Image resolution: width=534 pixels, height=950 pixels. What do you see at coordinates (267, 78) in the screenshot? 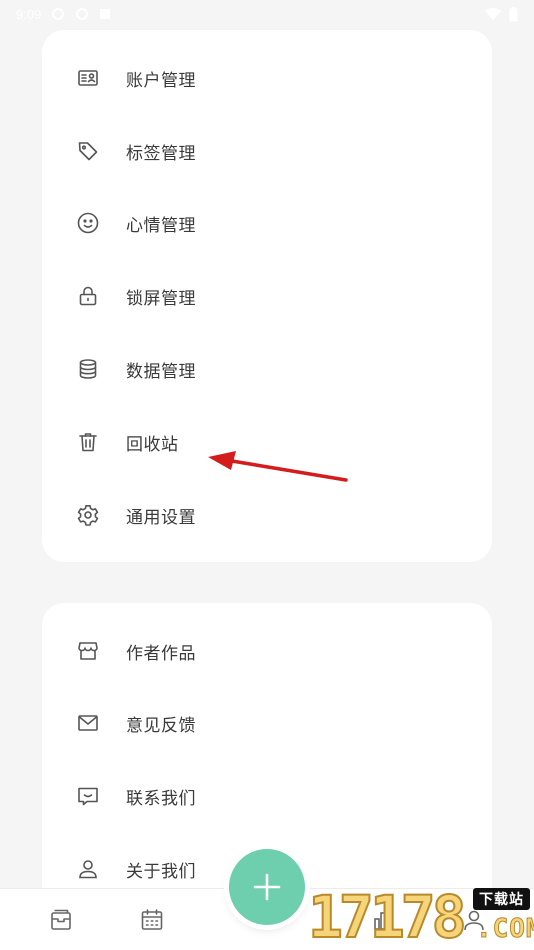
I see `menu-item-account-management: 账户管理` at bounding box center [267, 78].